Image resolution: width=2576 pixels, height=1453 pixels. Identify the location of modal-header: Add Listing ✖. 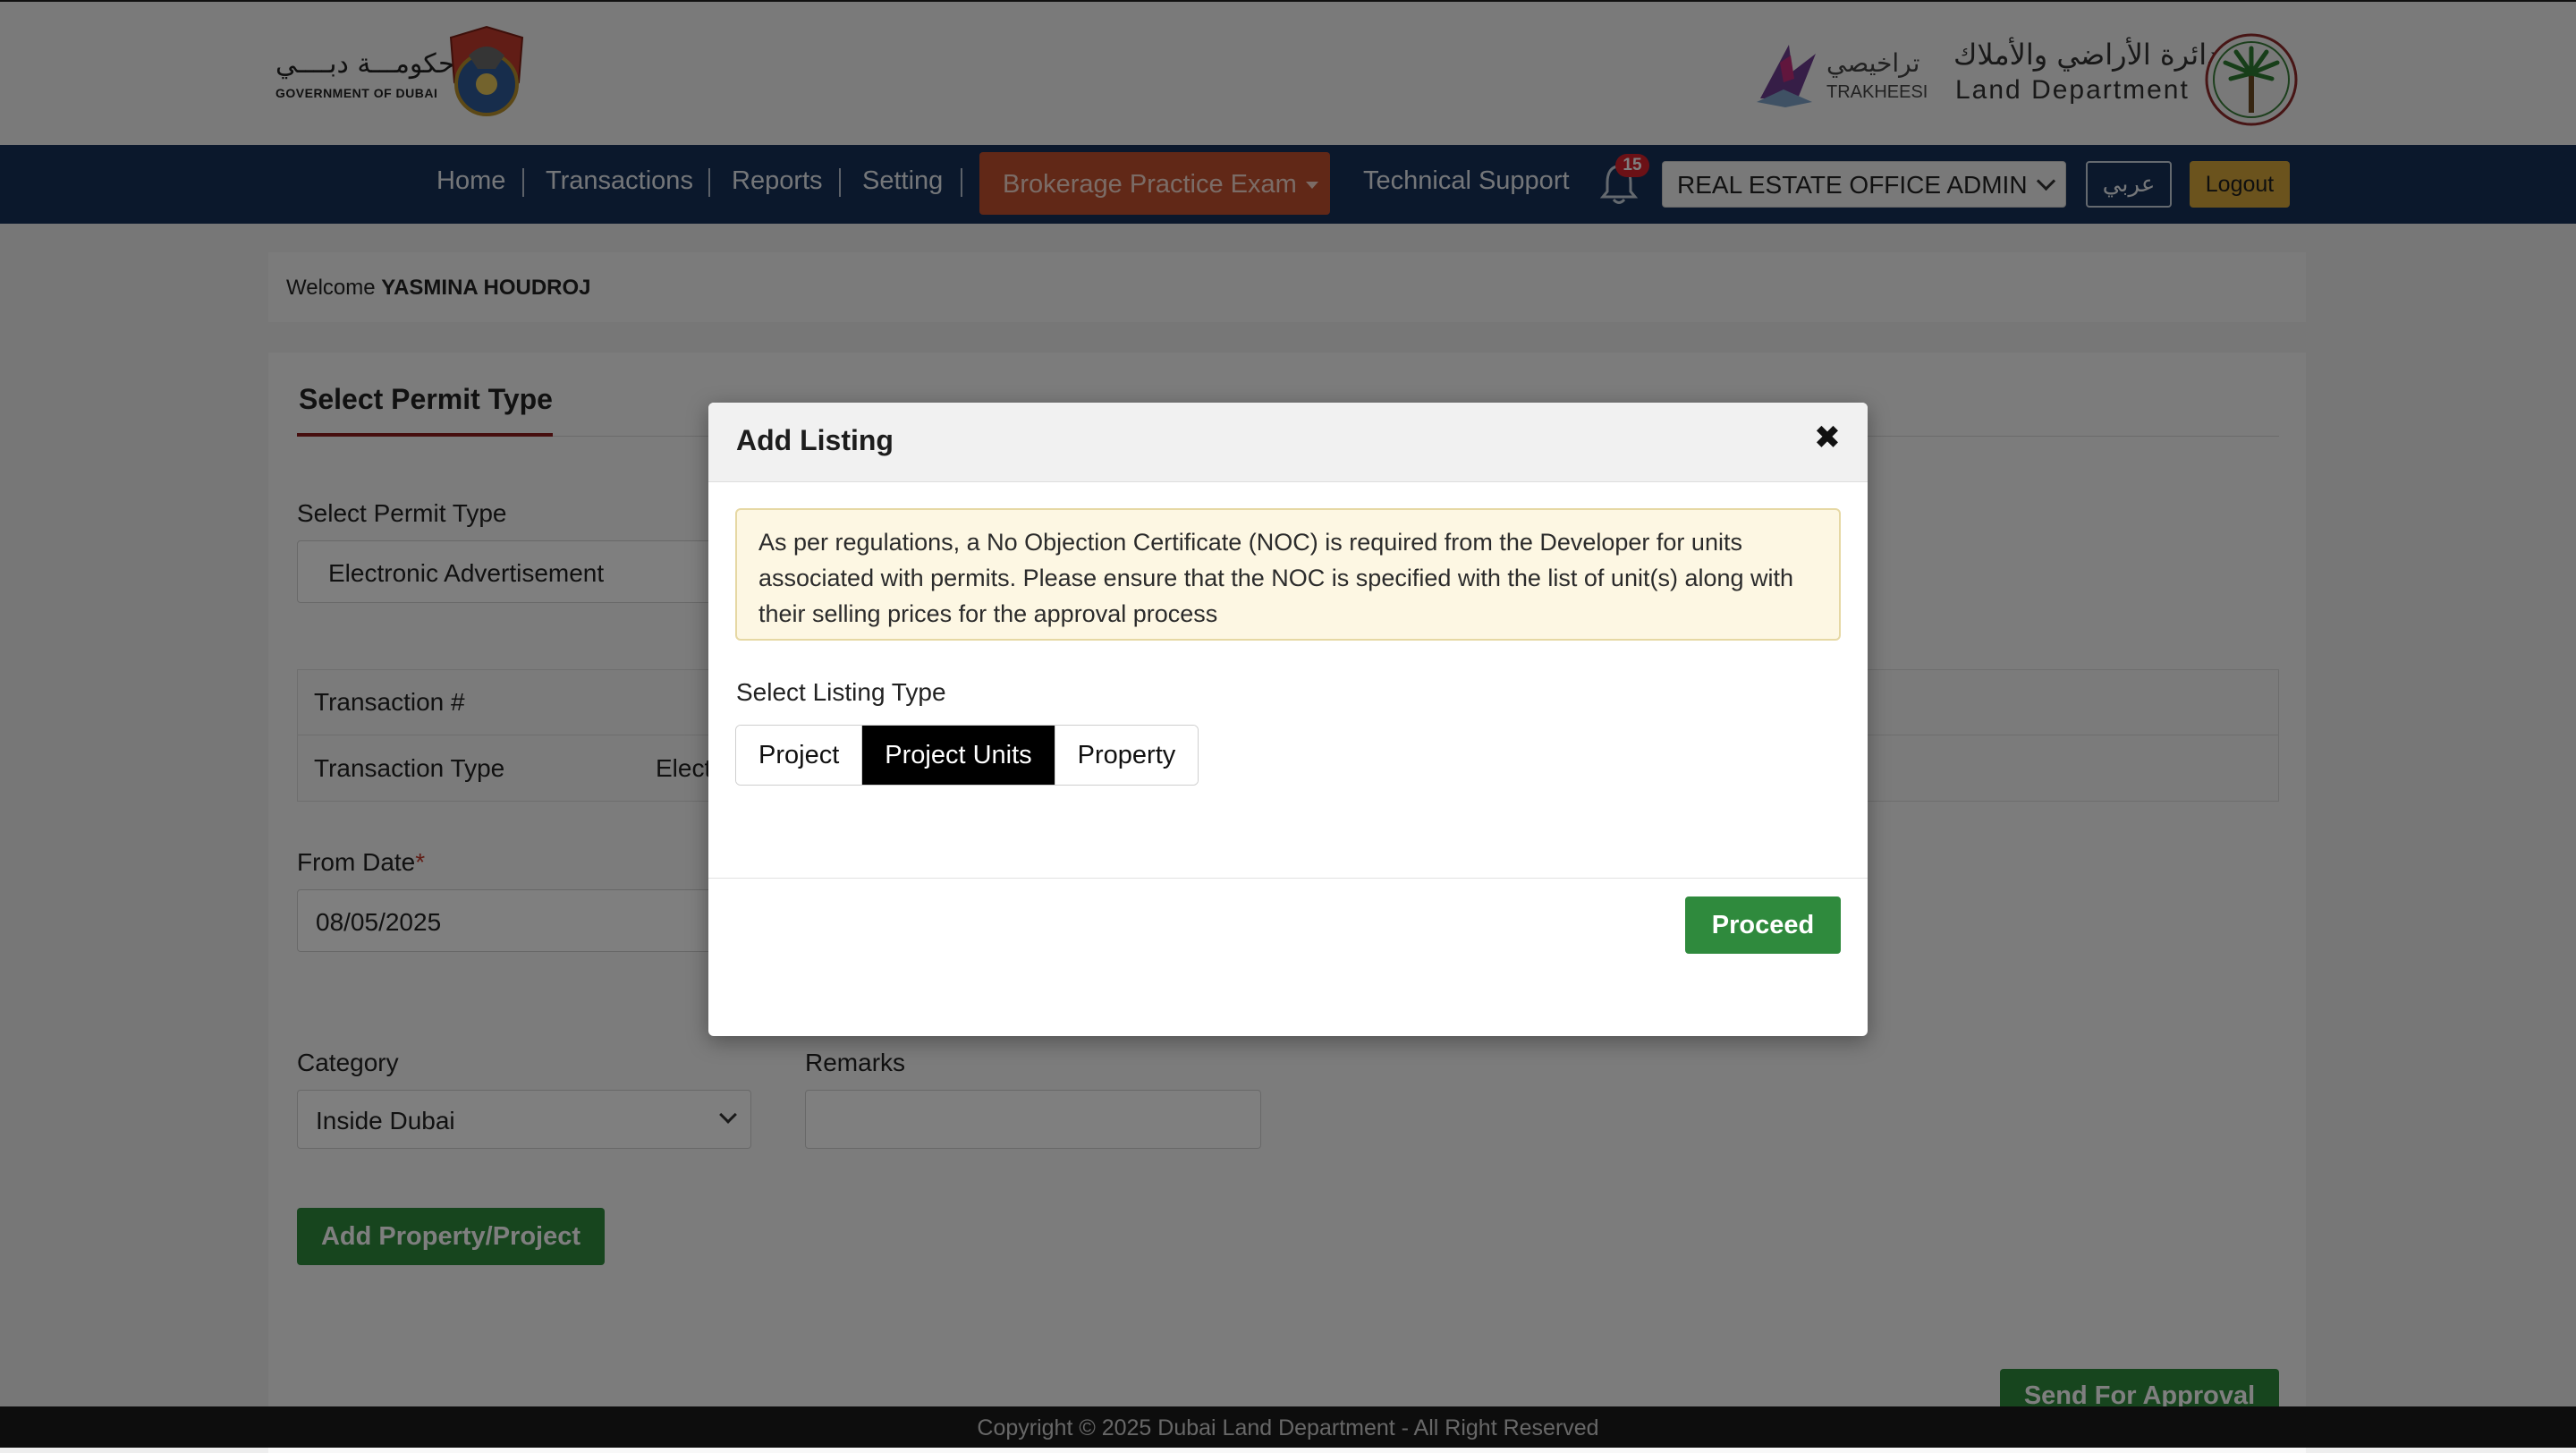
(1288, 442).